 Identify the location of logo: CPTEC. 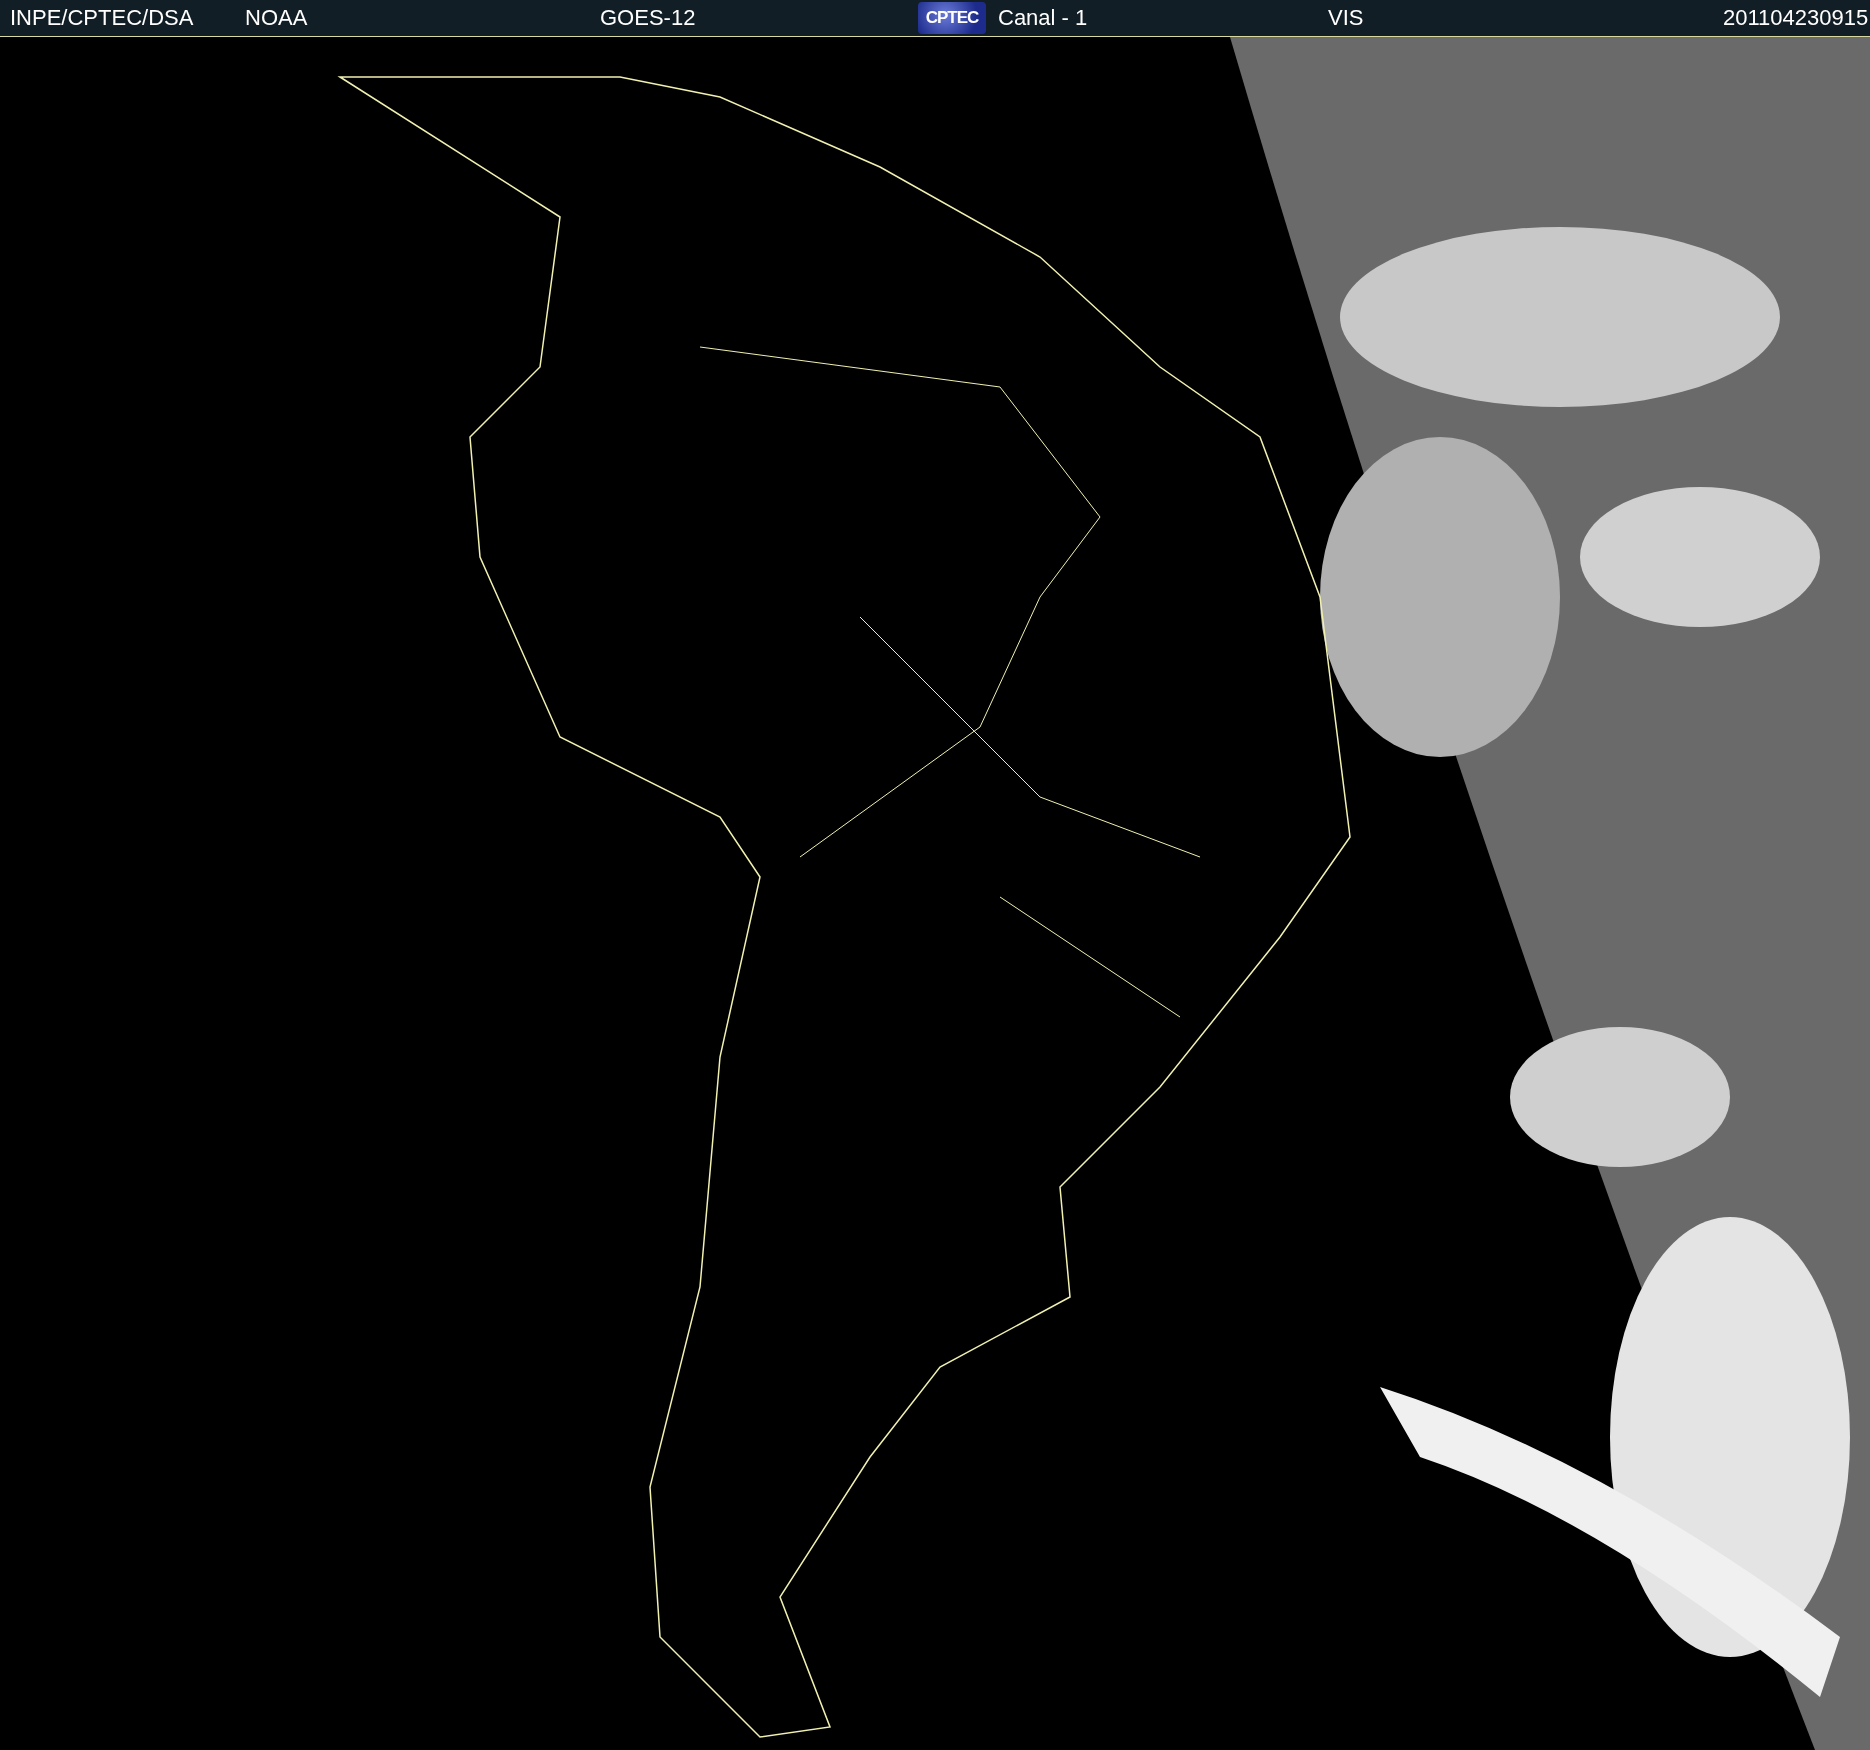
(952, 18).